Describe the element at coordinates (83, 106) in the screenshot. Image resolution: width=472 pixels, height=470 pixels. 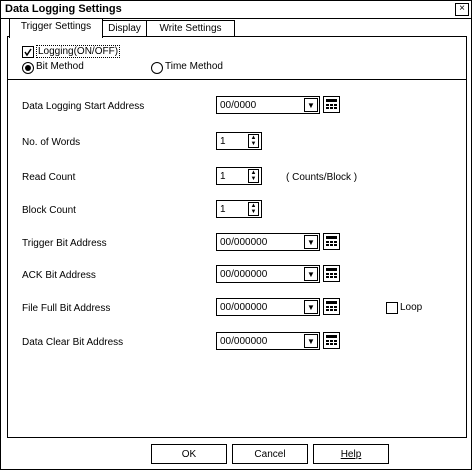
I see `start-address-label: Data Logging Start Address` at that location.